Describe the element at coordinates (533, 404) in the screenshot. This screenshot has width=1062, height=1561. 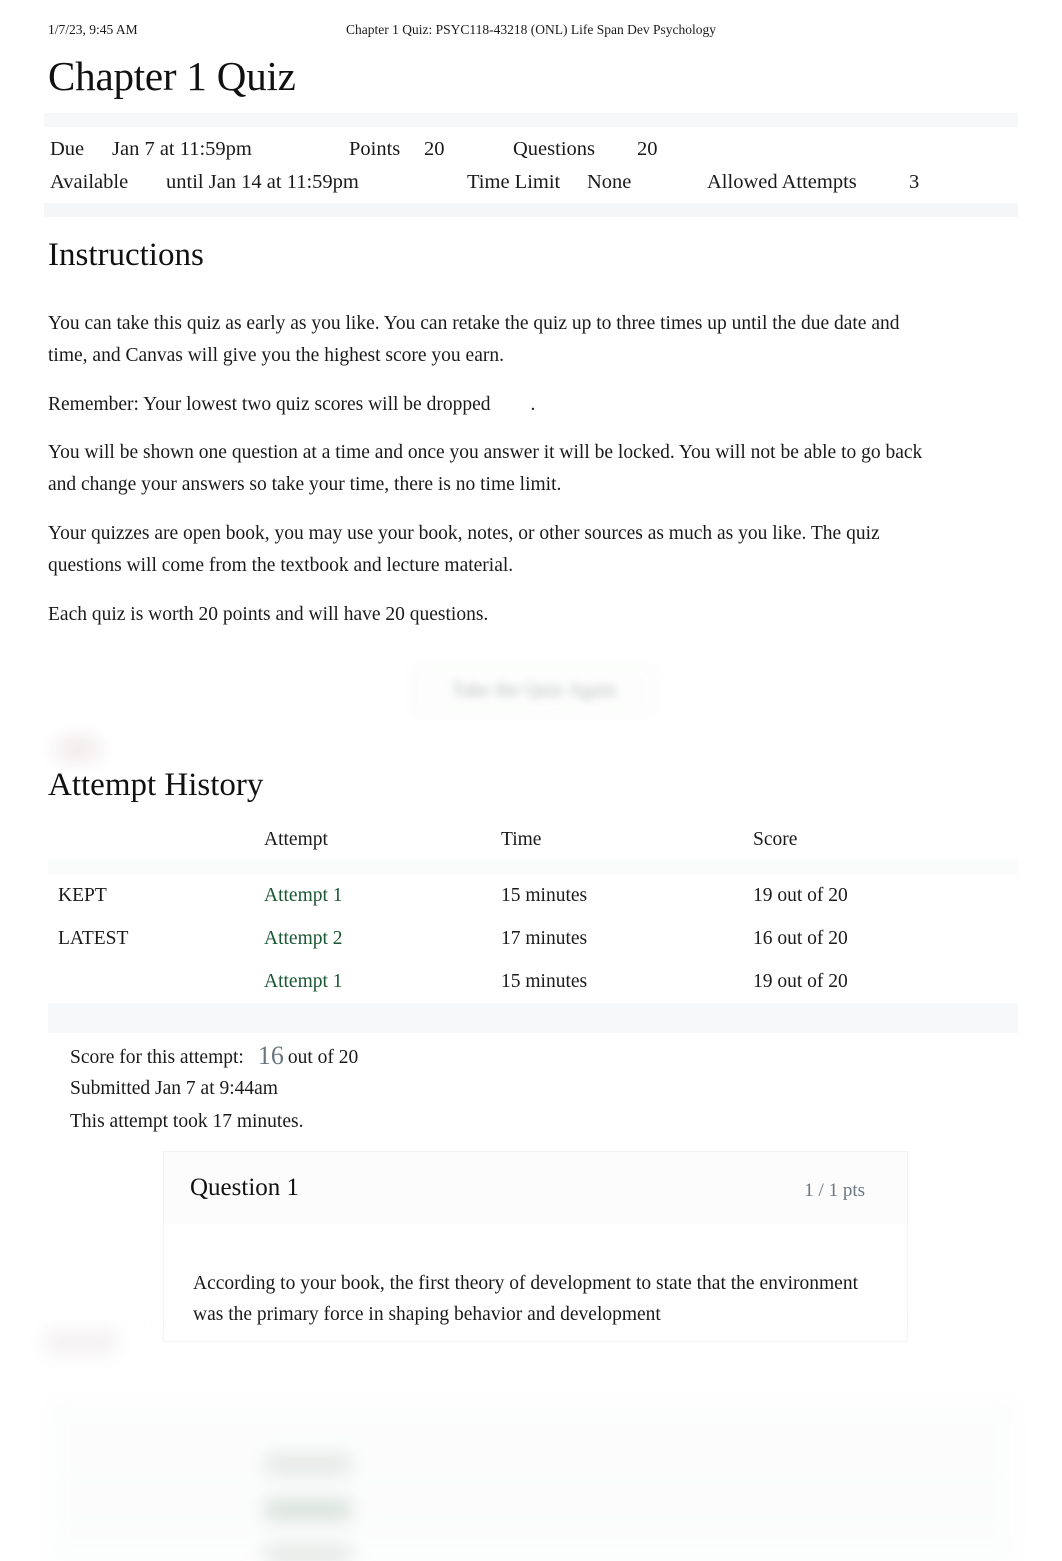
I see `remember-trailing-period: .` at that location.